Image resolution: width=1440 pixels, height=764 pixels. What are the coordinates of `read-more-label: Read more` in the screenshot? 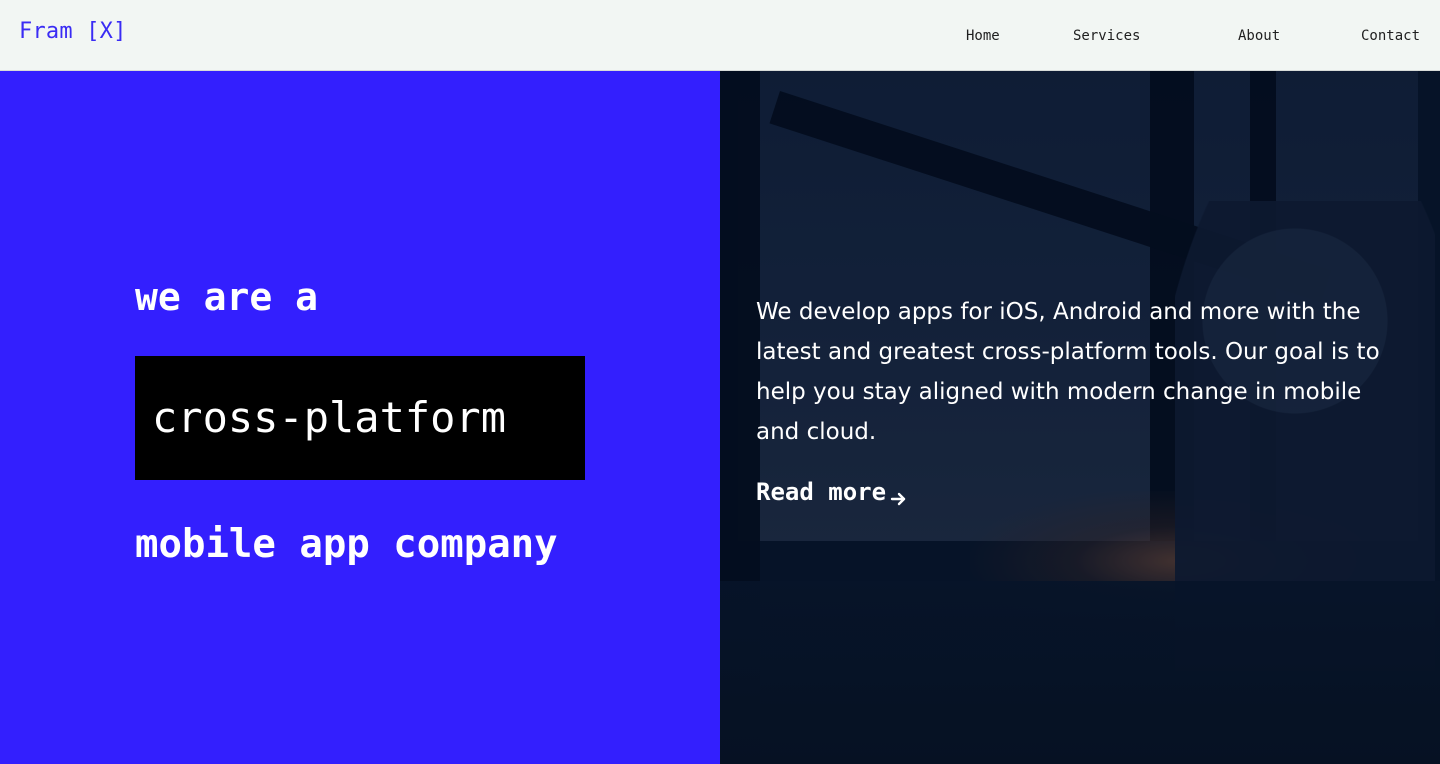 It's located at (821, 492).